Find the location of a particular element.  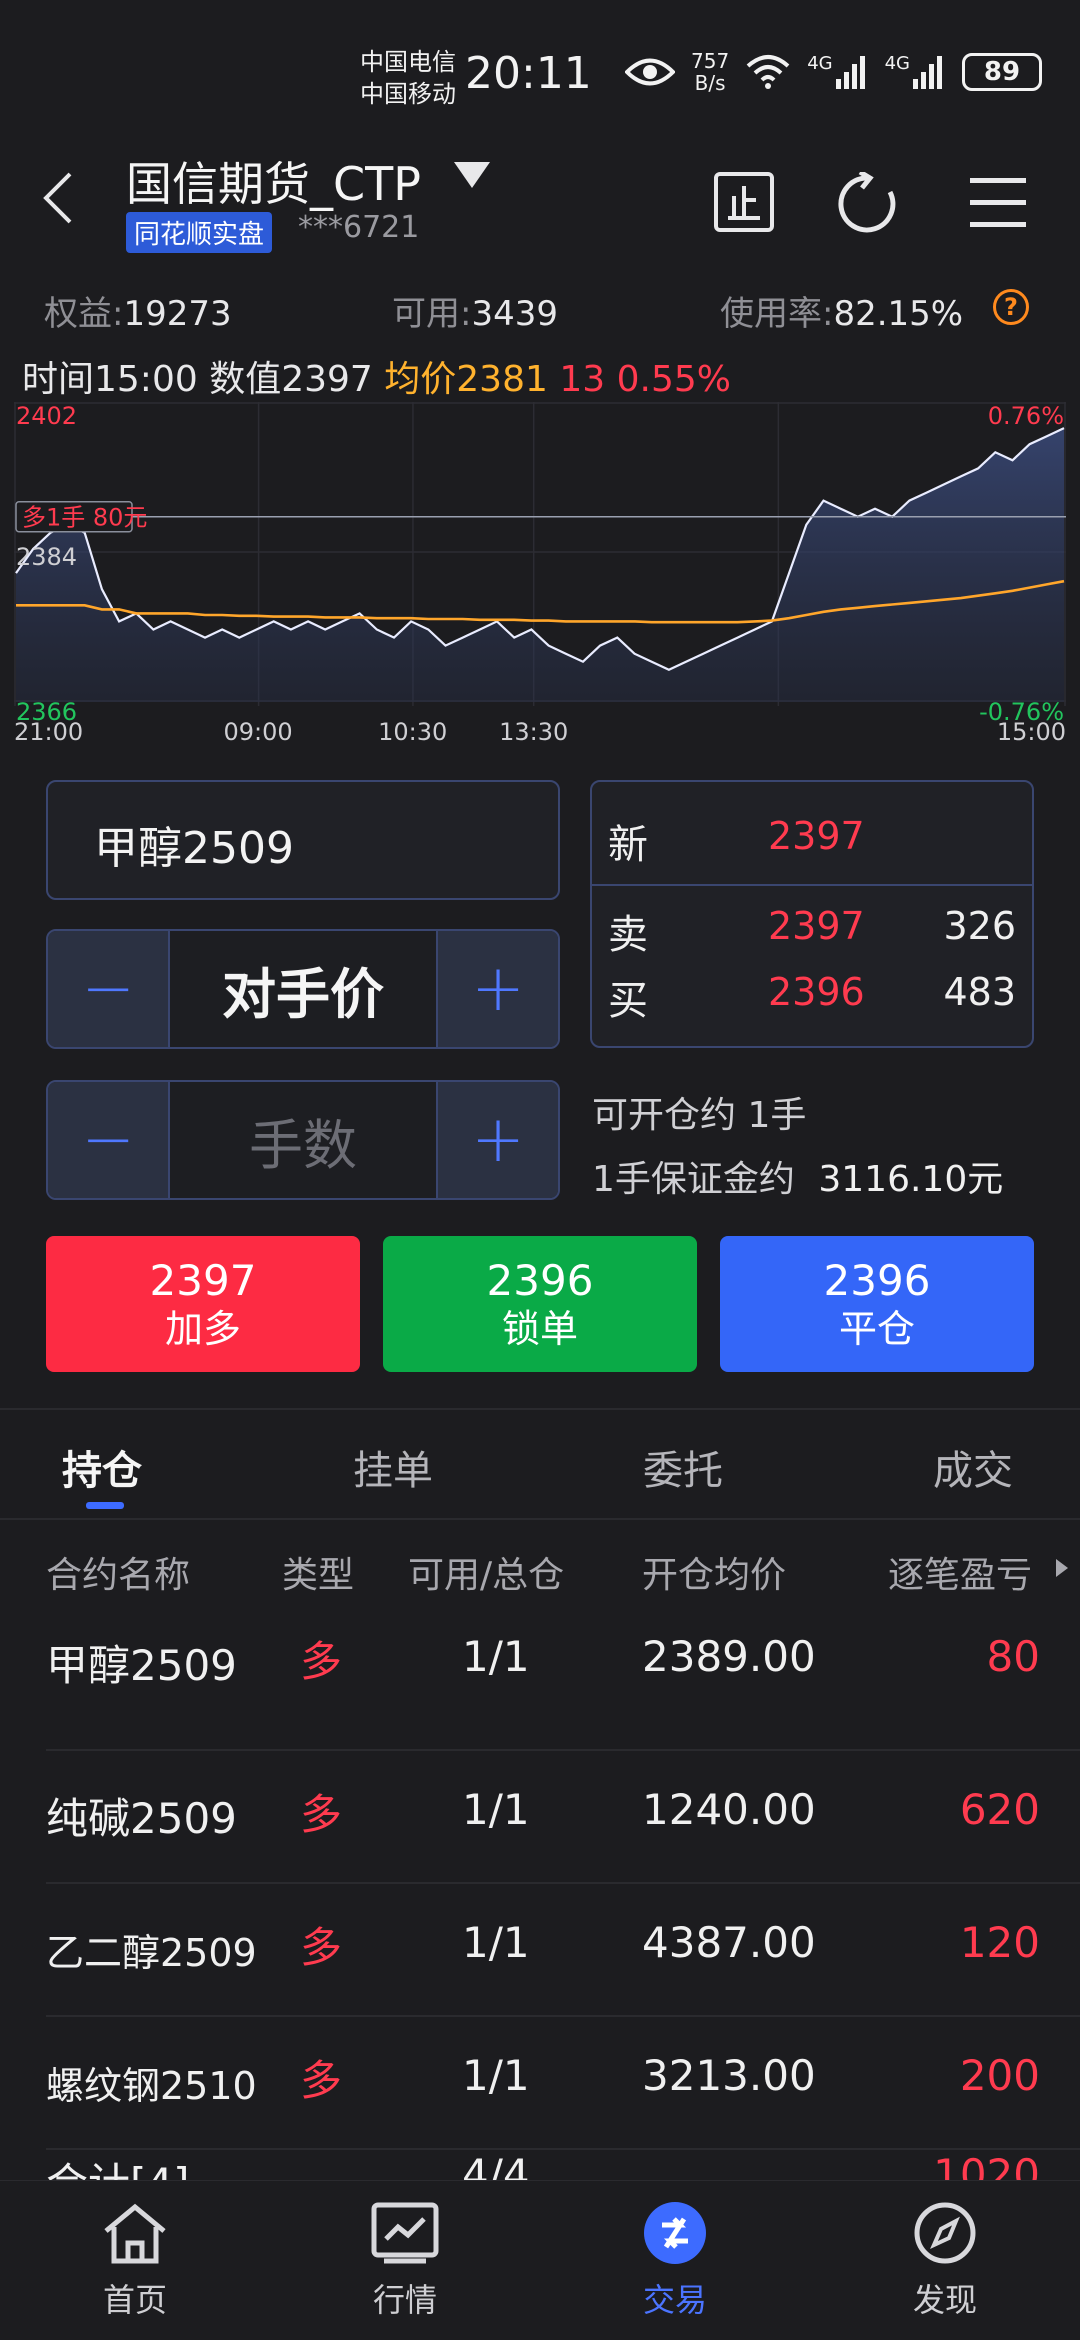

account-title: 国信期货_CTP is located at coordinates (273, 181).